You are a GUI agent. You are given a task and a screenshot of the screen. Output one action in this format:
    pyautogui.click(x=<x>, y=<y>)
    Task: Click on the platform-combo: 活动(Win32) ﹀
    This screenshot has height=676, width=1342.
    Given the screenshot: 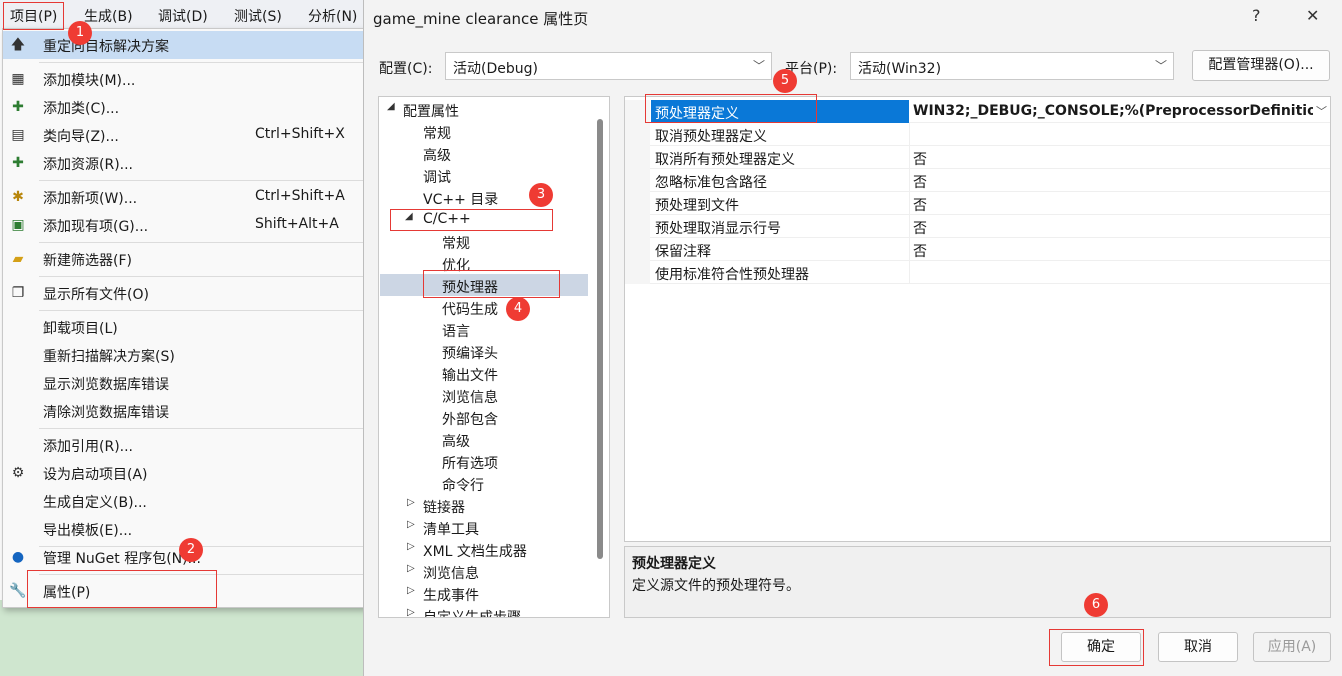 What is the action you would take?
    pyautogui.click(x=1012, y=66)
    